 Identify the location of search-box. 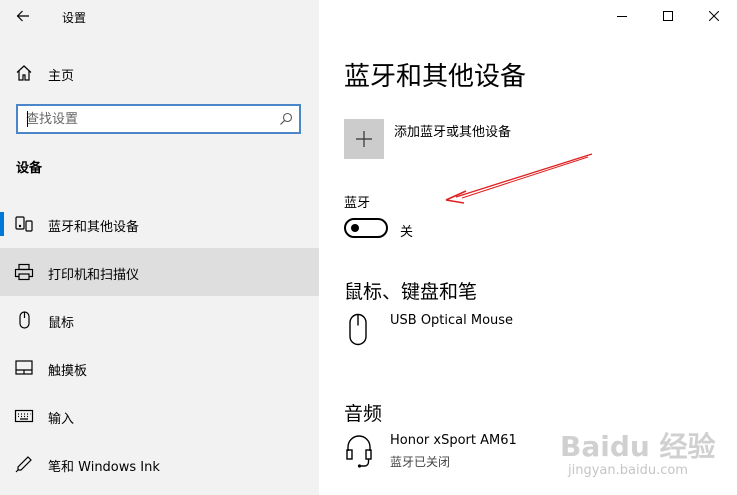
(158, 119).